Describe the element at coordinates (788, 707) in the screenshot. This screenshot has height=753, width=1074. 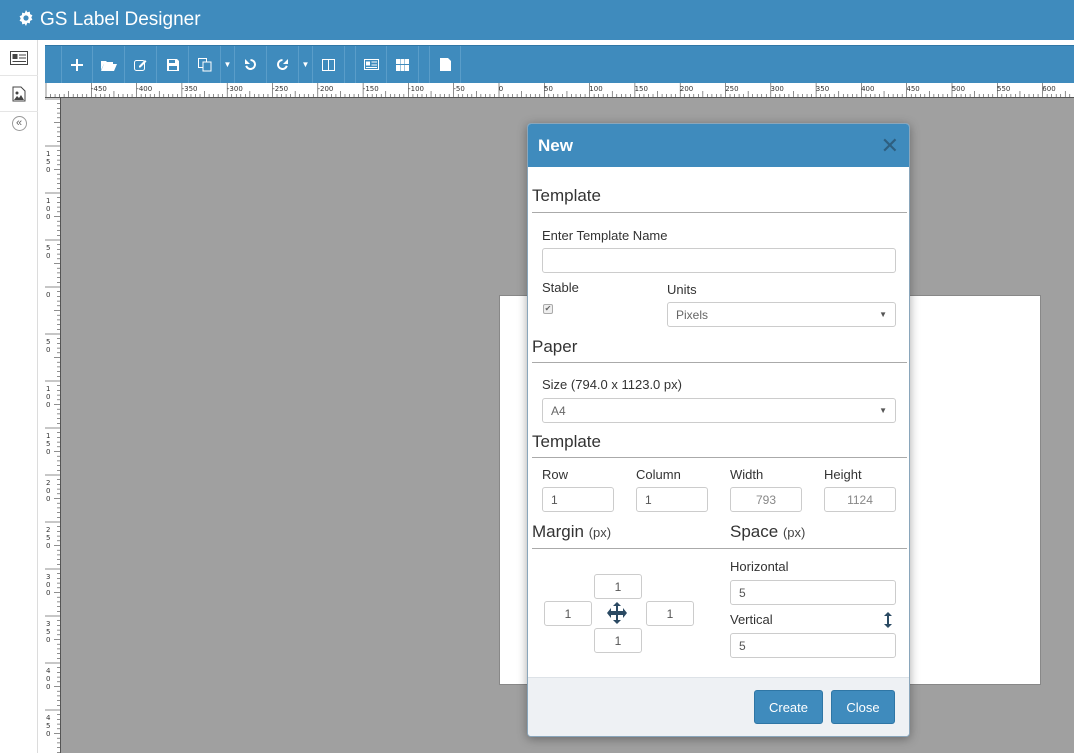
I see `create-button: Create` at that location.